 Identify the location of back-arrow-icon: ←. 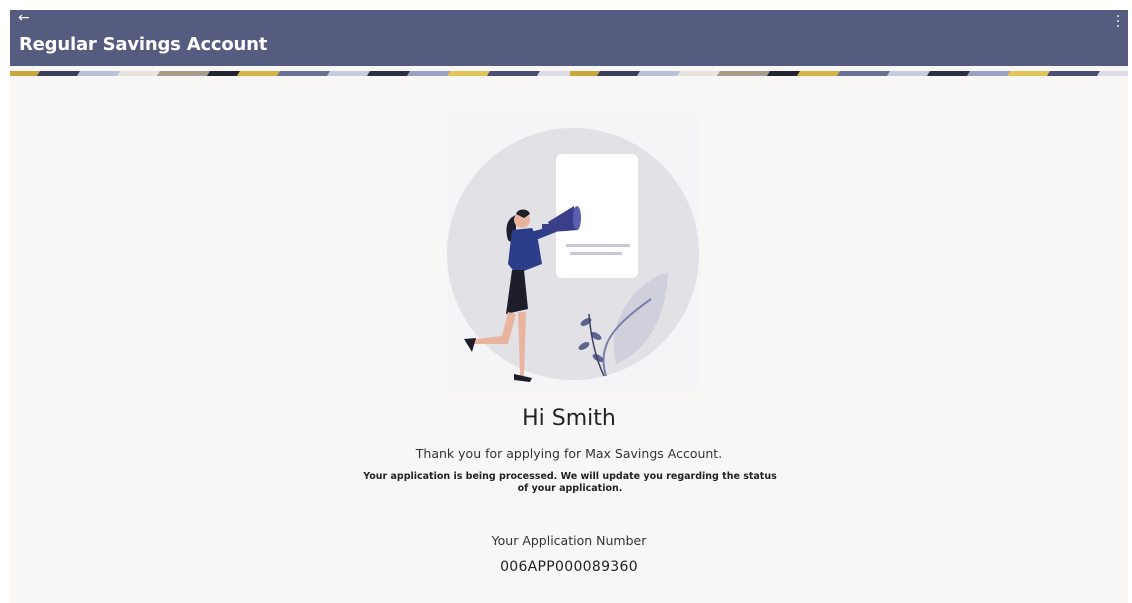
(24, 18).